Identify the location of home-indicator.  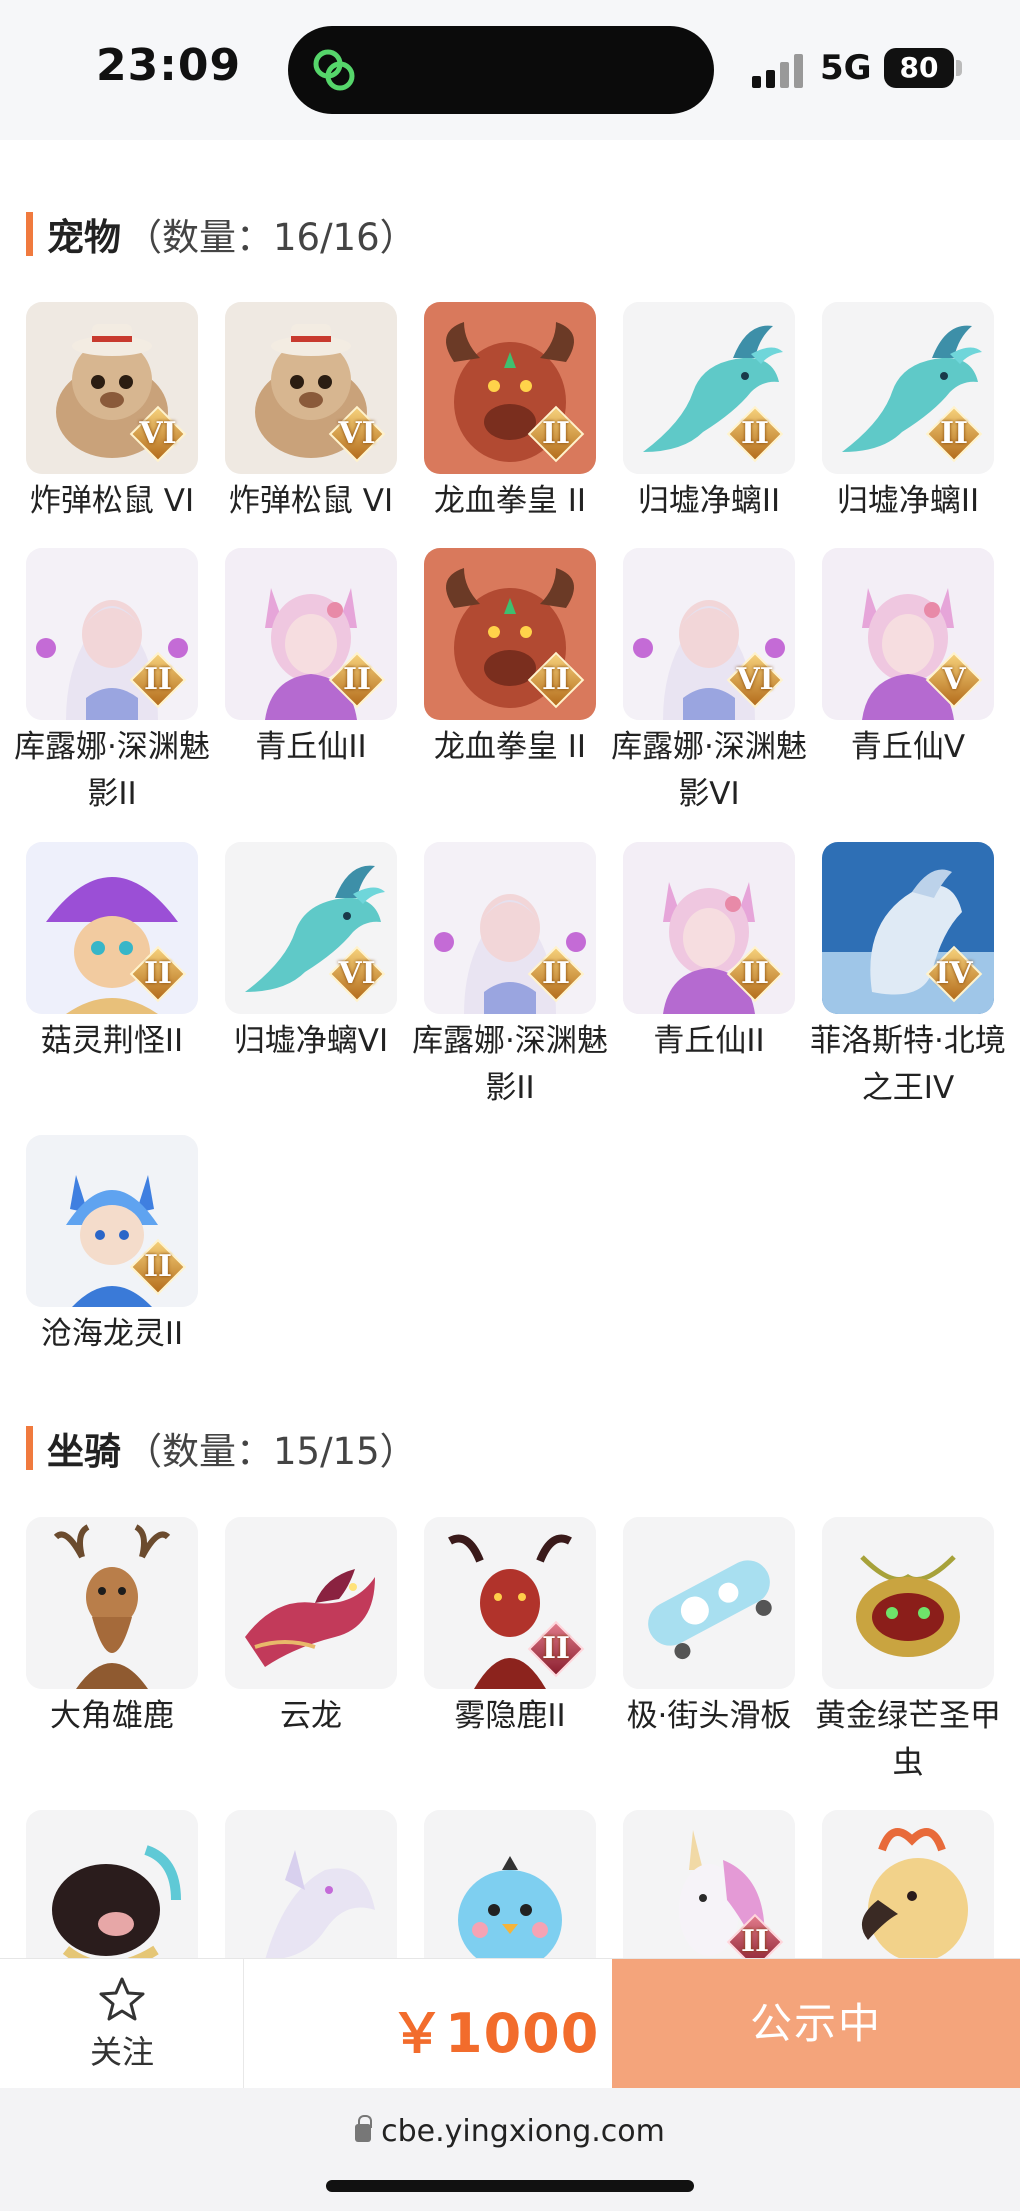
(510, 2186).